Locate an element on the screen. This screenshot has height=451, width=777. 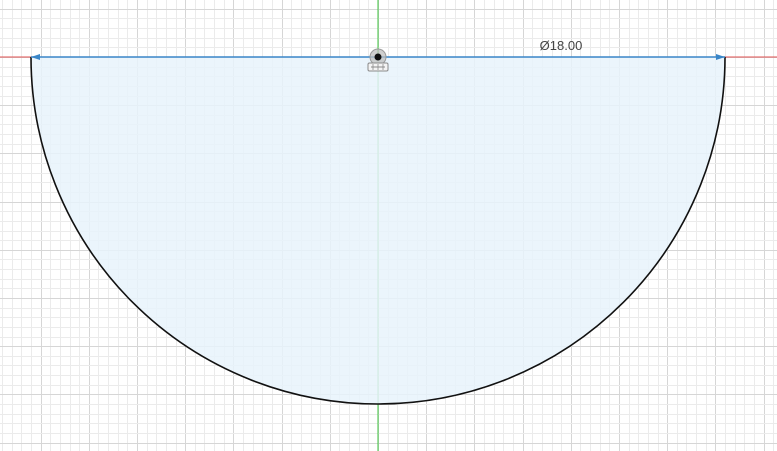
diameter-dimension-label: Ø18.00 is located at coordinates (561, 45).